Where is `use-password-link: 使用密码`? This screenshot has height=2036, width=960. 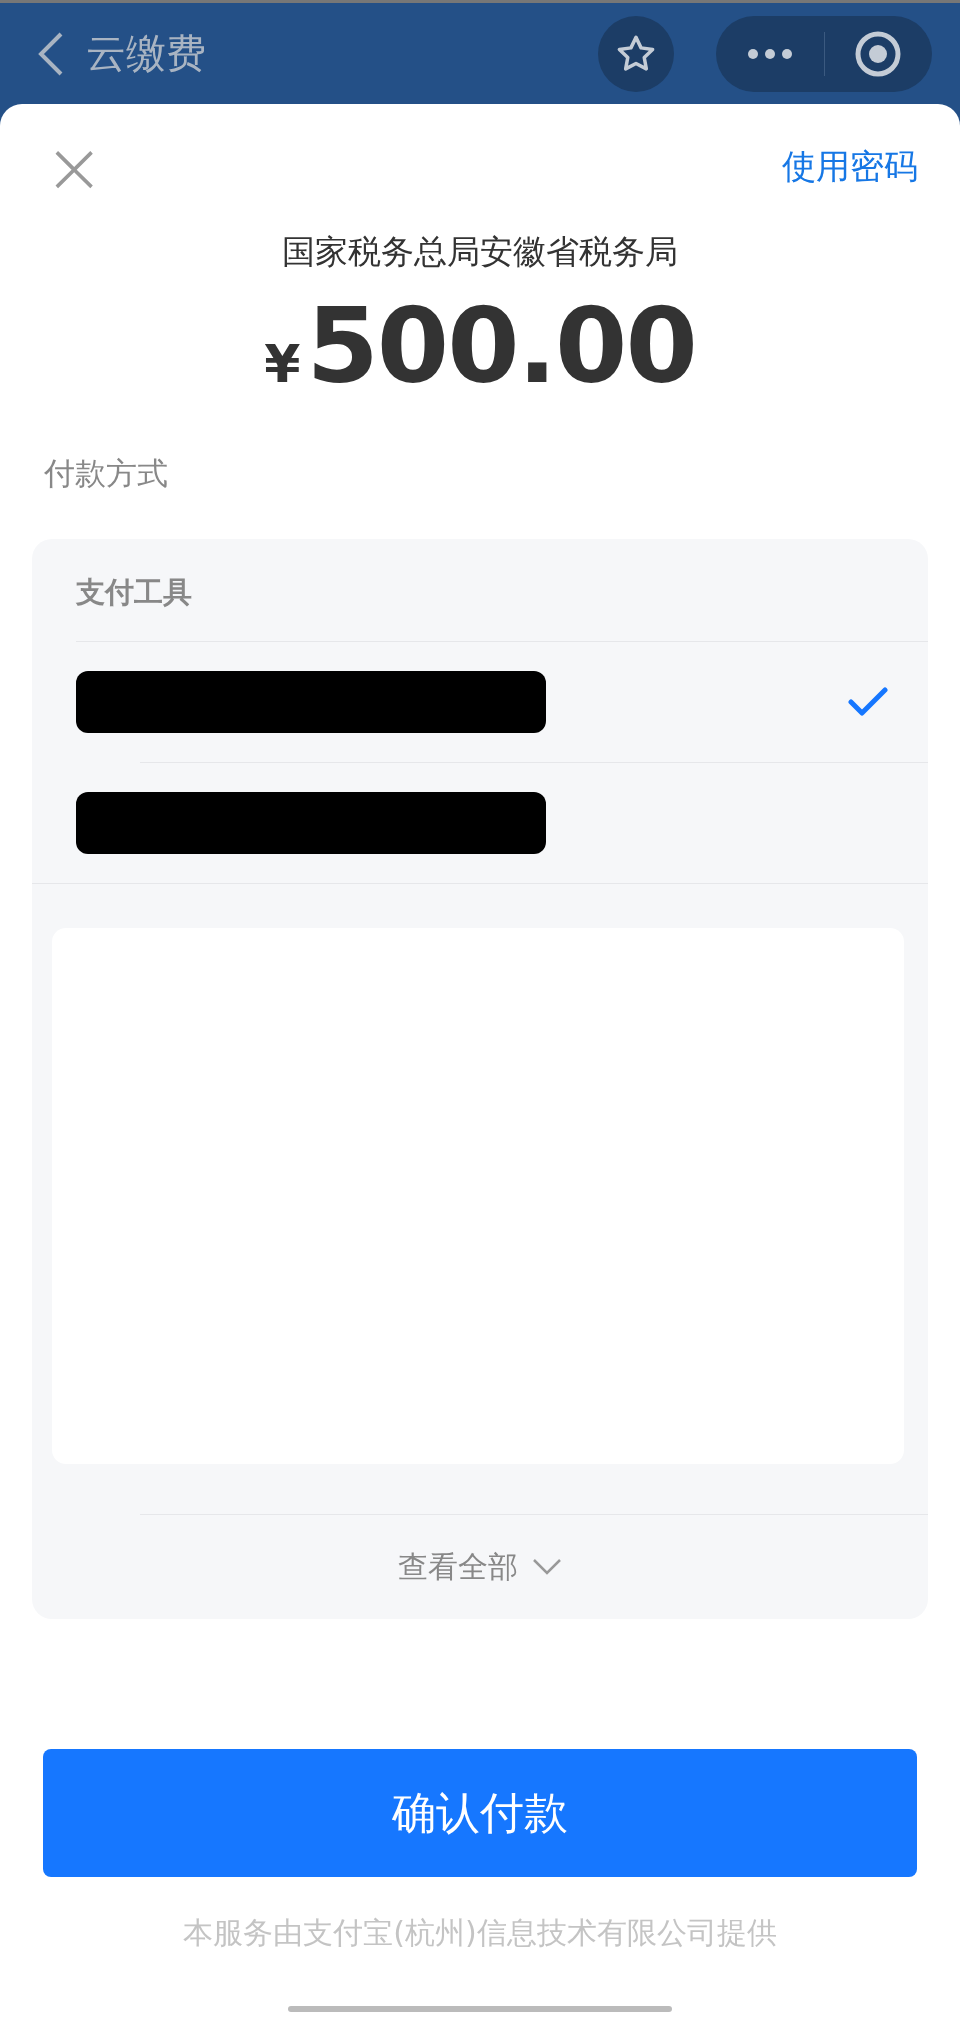
use-password-link: 使用密码 is located at coordinates (850, 167).